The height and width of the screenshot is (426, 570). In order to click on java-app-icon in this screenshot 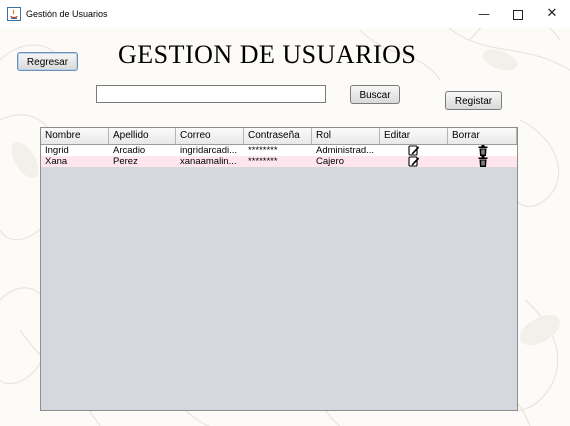, I will do `click(14, 14)`.